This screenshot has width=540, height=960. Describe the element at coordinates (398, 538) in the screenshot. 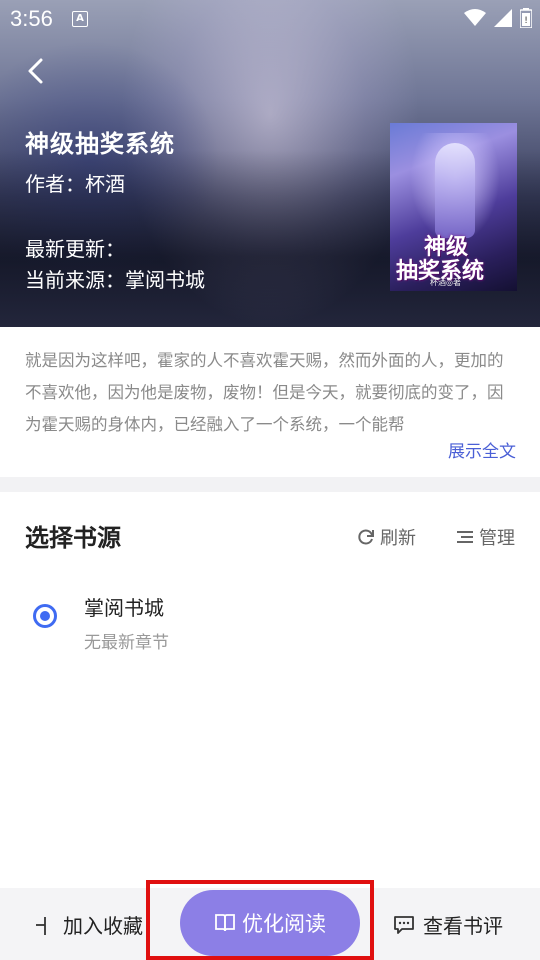

I see `refresh-label: 刷新` at that location.